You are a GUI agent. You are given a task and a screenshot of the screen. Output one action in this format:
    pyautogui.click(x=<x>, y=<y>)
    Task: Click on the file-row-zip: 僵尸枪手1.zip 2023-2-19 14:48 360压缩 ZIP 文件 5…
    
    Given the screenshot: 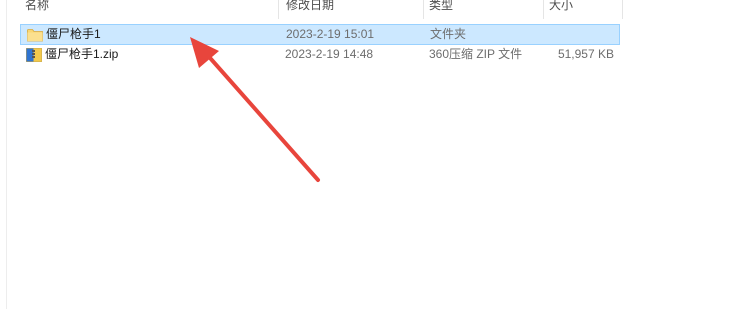 What is the action you would take?
    pyautogui.click(x=320, y=55)
    